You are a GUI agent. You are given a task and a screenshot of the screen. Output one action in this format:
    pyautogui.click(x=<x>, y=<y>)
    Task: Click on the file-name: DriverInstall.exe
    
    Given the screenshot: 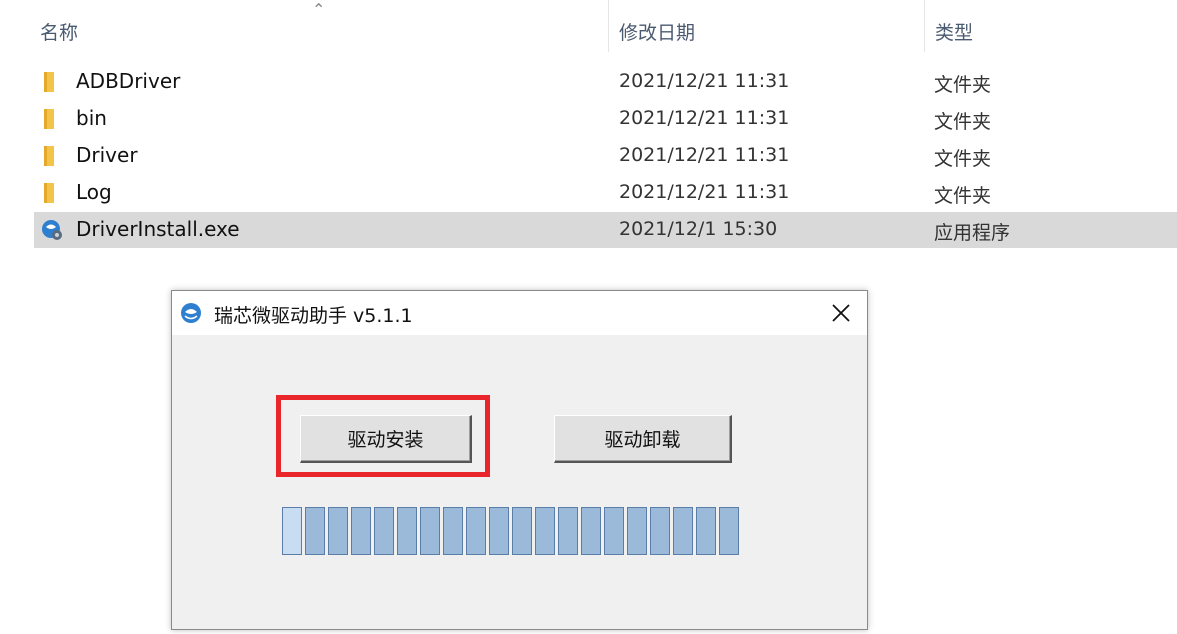 What is the action you would take?
    pyautogui.click(x=158, y=229)
    